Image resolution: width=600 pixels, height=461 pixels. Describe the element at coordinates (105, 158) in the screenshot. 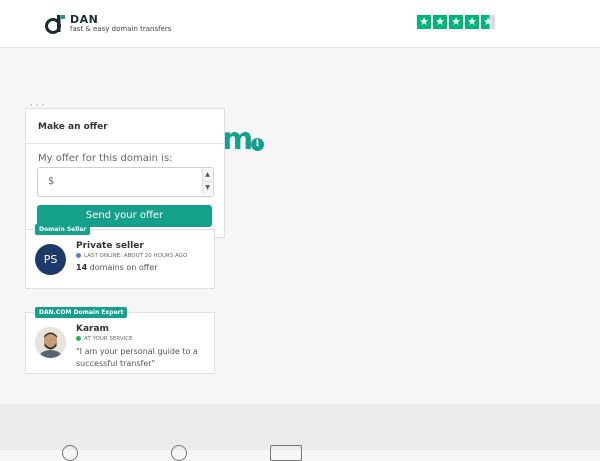

I see `offer-field-label: My offer for this domain is:` at that location.